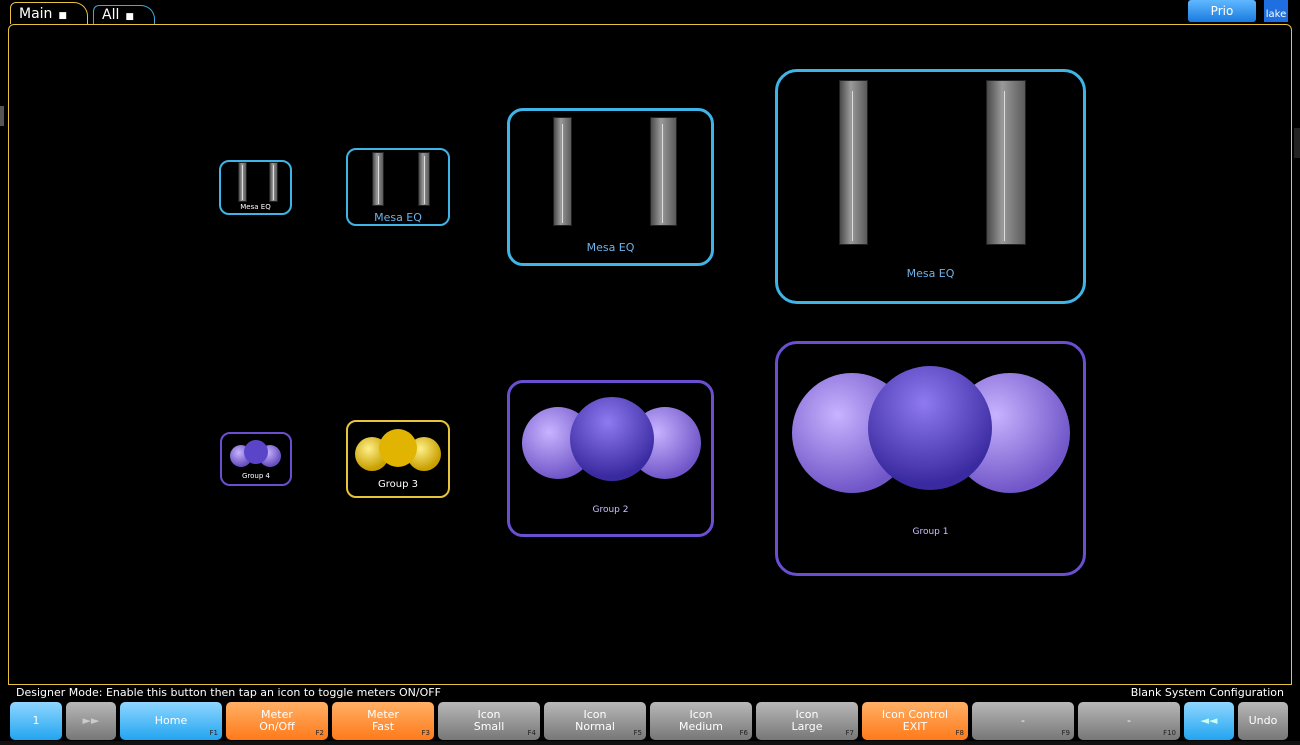  Describe the element at coordinates (398, 187) in the screenshot. I see `mesa-eq-icon-normal: Mesa EQ` at that location.